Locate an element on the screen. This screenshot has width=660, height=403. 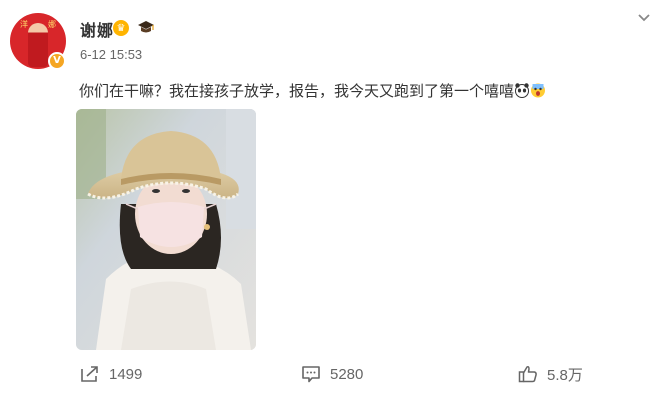
post-text-content: 你们在干嘛？我在接孩子放学，报告，我今天又跑到了第一个嘻嘻 is located at coordinates (297, 91).